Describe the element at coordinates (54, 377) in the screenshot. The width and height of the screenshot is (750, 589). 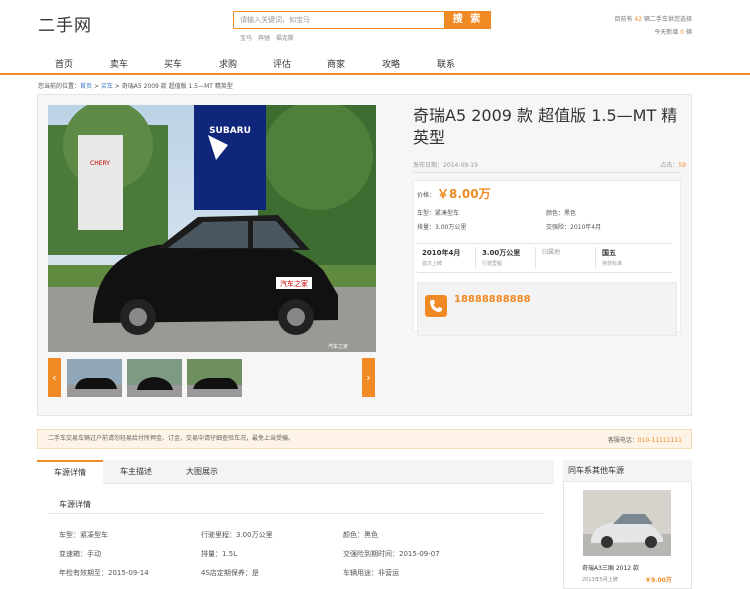
I see `thumb-prev-button: ‹` at that location.